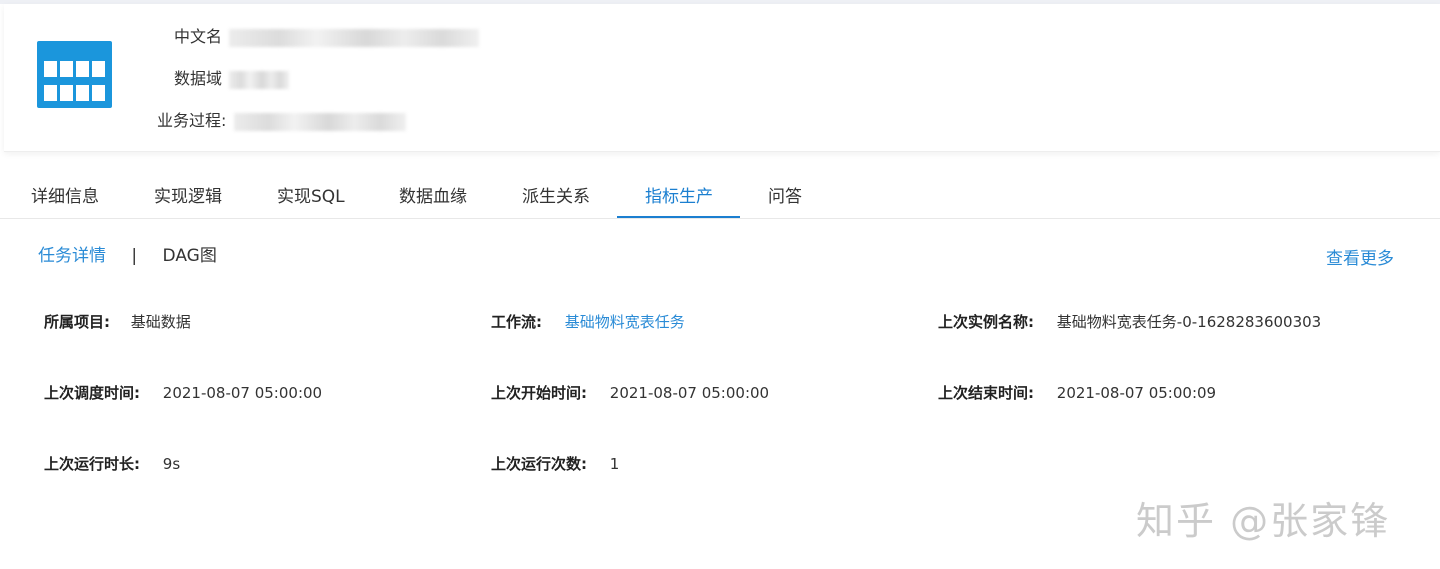  I want to click on field-last-end-time: 上次结束时间: 2021-08-07 05:00:09, so click(1077, 393).